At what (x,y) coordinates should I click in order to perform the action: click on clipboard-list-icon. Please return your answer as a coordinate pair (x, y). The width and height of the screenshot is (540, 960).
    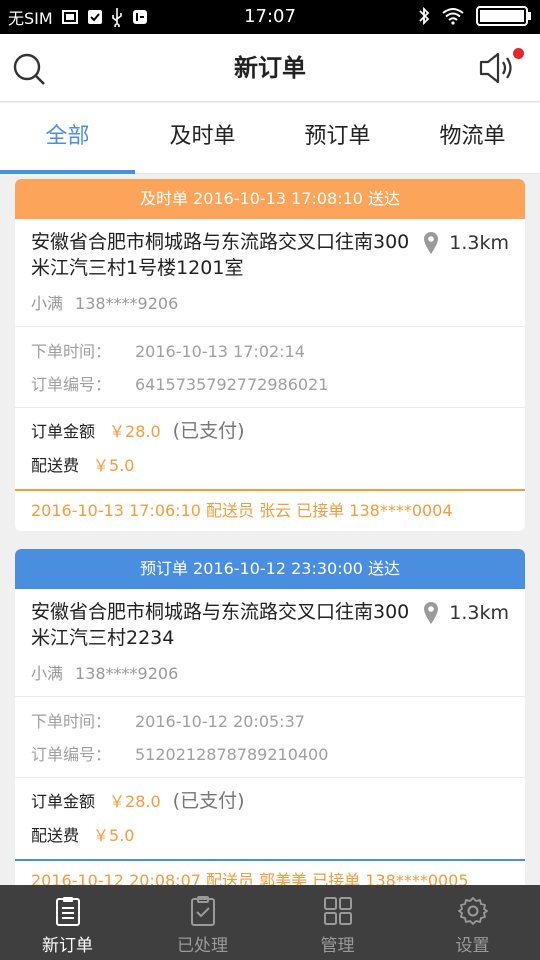
    Looking at the image, I should click on (67, 911).